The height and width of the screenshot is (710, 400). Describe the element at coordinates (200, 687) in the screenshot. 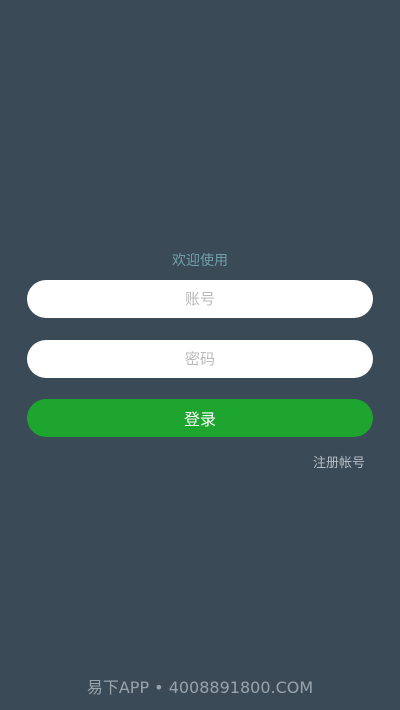

I see `watermark-text: 易下APP • 4008891800.COM` at that location.